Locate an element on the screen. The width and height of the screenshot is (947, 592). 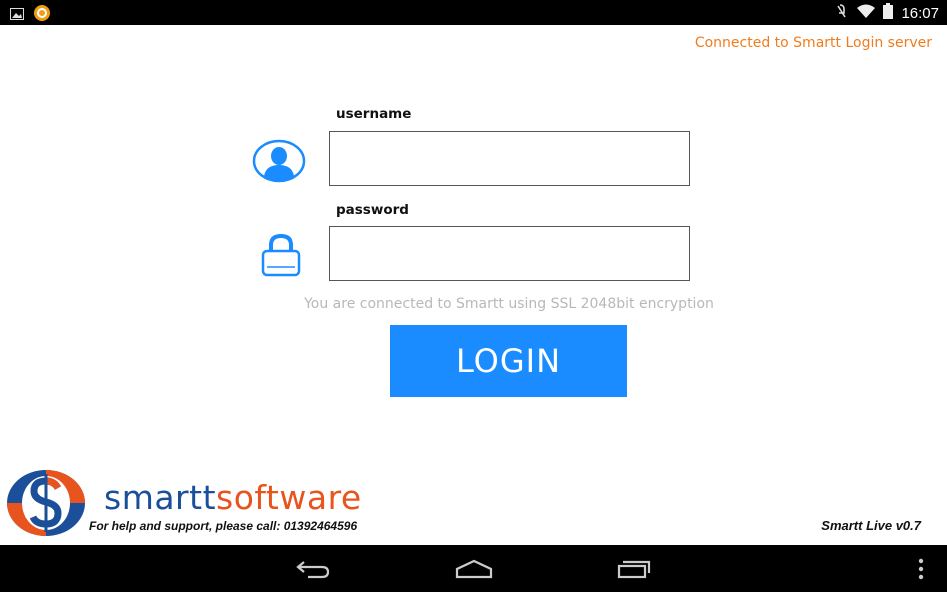
status-bar: 16:07 is located at coordinates (473, 12).